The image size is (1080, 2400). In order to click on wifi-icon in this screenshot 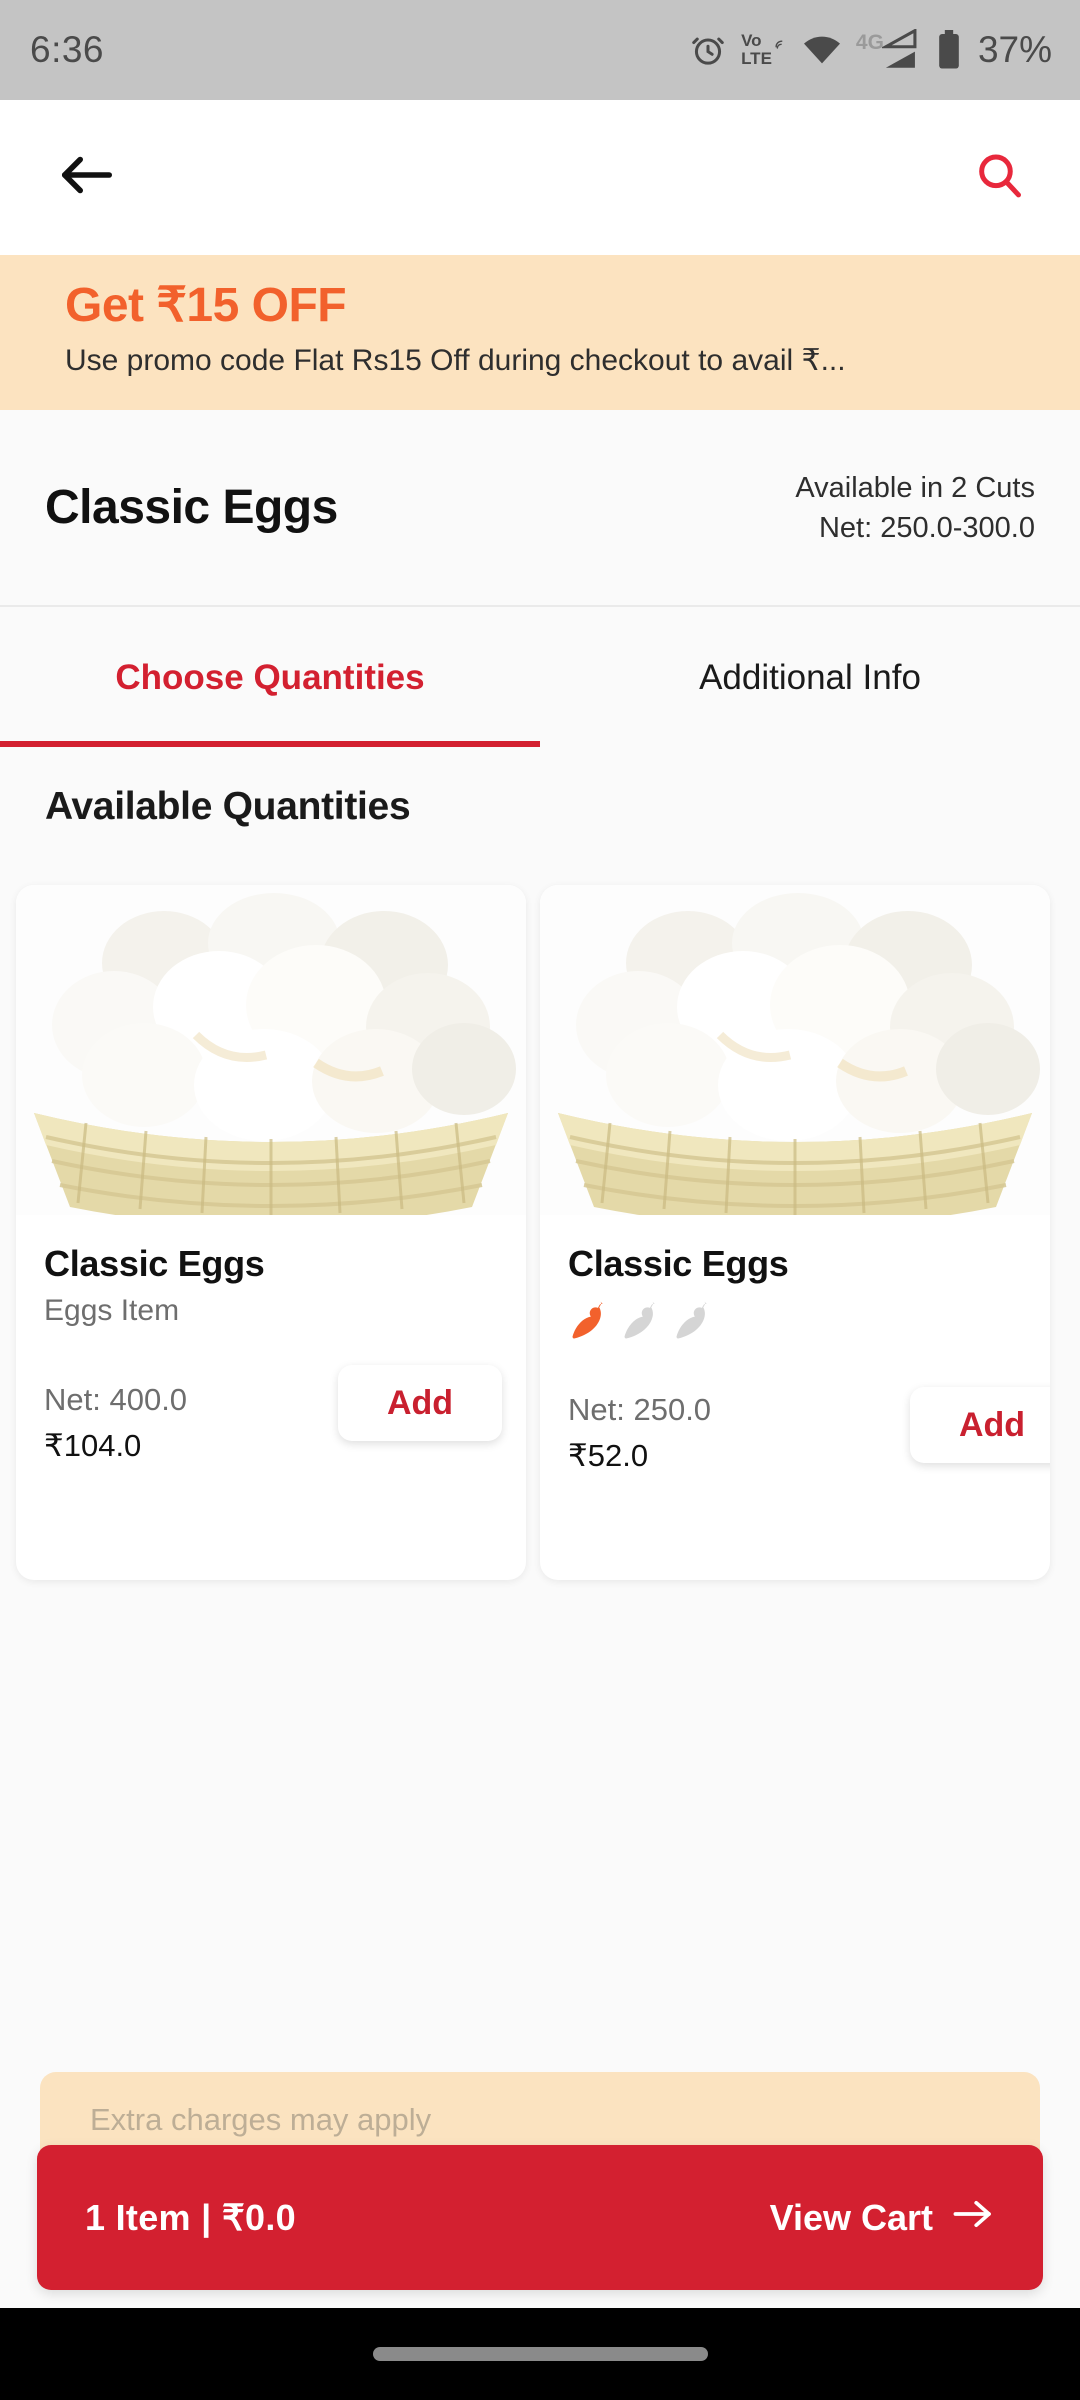, I will do `click(822, 50)`.